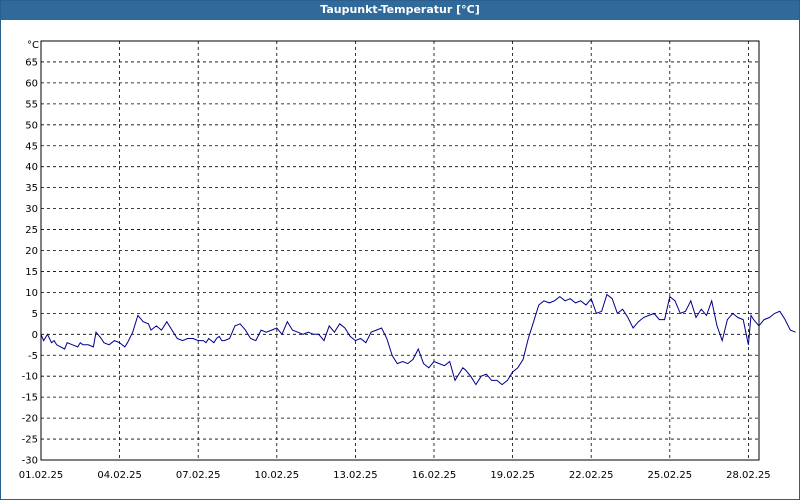  What do you see at coordinates (30, 419) in the screenshot?
I see `y-tick-label: -20` at bounding box center [30, 419].